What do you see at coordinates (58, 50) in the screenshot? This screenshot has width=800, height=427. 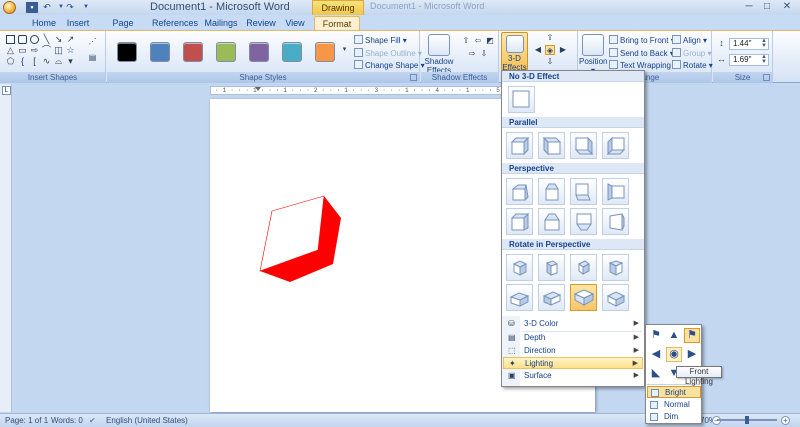 I see `callout-shape-icon: ◫` at bounding box center [58, 50].